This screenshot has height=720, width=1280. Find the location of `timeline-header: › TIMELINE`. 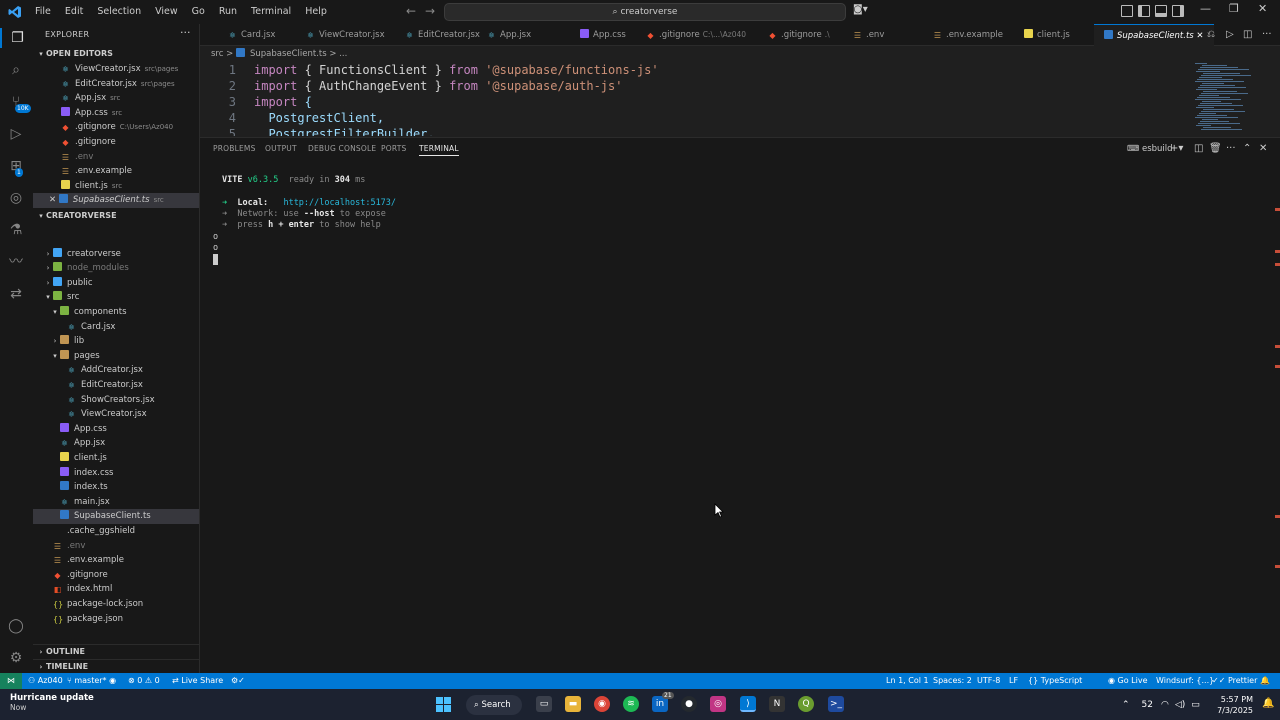

timeline-header: › TIMELINE is located at coordinates (116, 666).